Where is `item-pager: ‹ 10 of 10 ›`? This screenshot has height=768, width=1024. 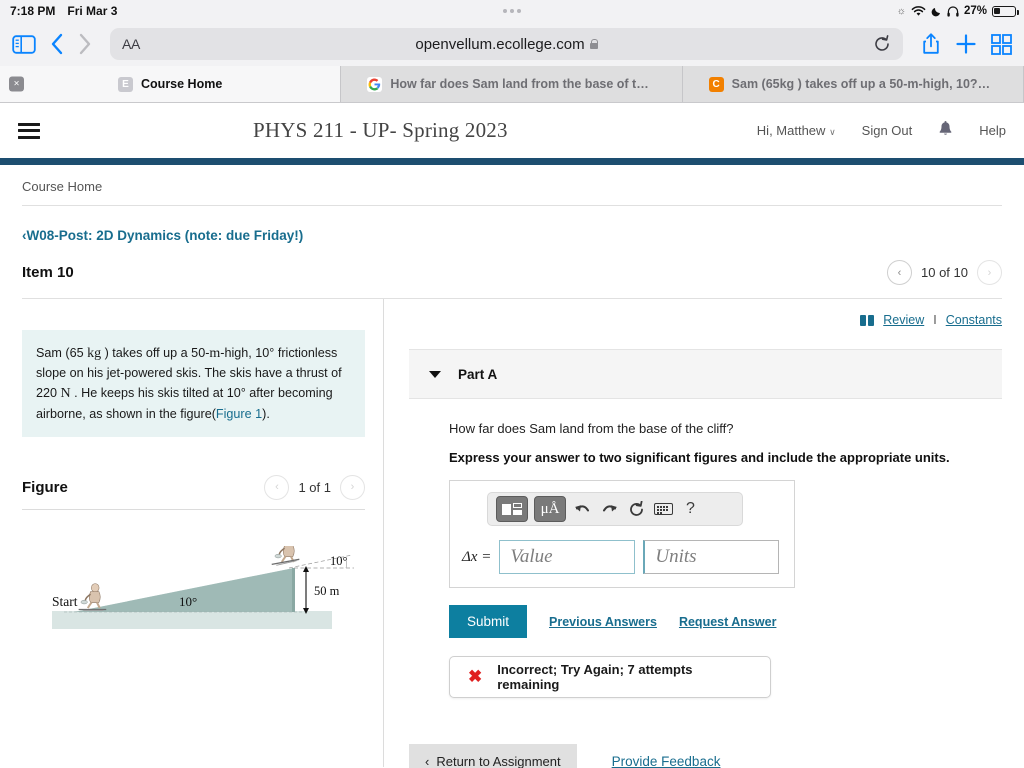
item-pager: ‹ 10 of 10 › is located at coordinates (944, 272).